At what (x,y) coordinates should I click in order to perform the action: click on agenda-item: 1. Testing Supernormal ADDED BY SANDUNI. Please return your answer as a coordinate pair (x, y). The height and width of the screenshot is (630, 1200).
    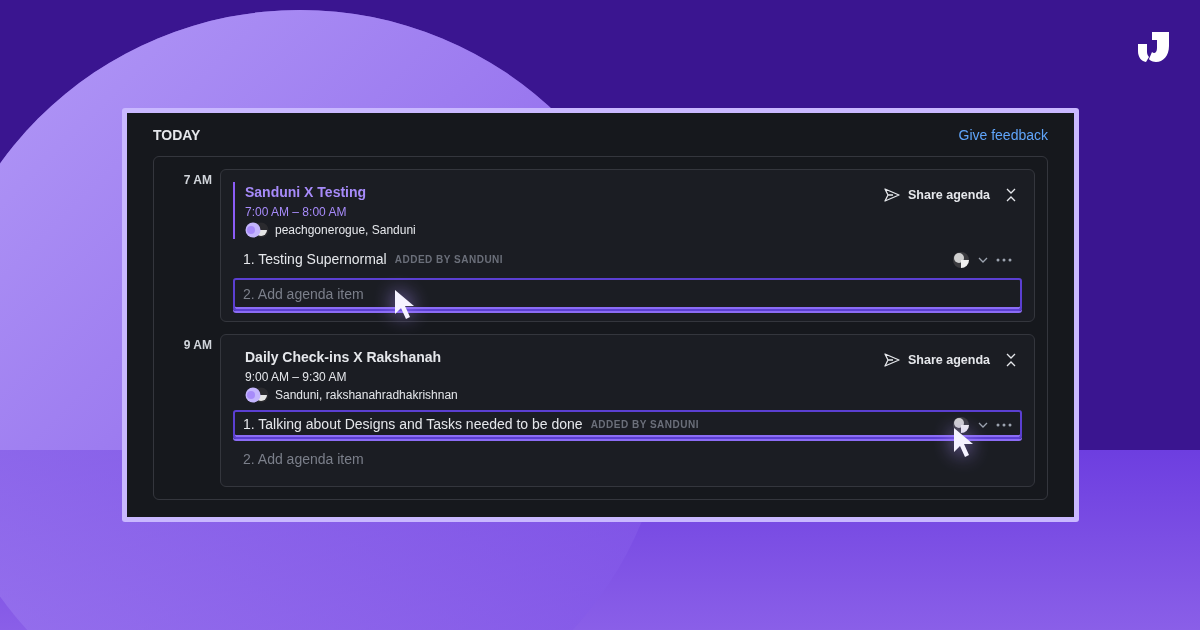
    Looking at the image, I should click on (627, 259).